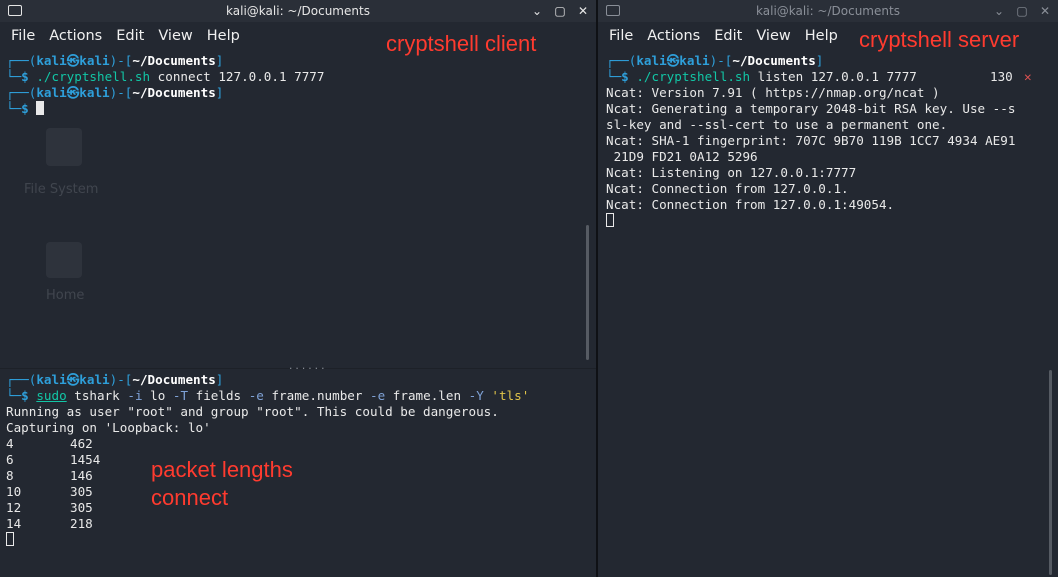  What do you see at coordinates (731, 172) in the screenshot?
I see `output-line: Ncat: Listening on 127.0.0.1:7777` at bounding box center [731, 172].